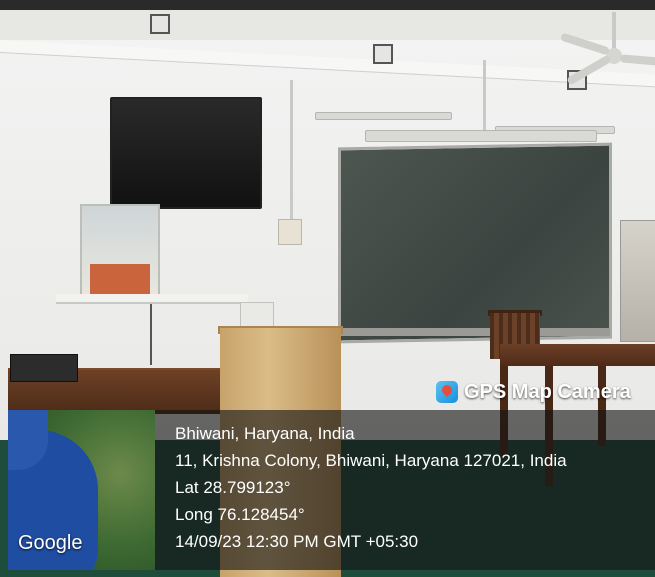 The height and width of the screenshot is (577, 655). I want to click on fan-rod, so click(614, 31).